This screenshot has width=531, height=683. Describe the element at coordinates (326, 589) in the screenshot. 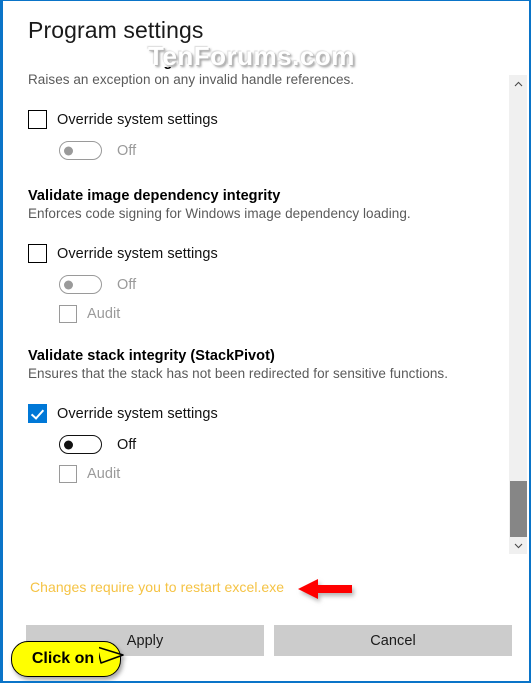

I see `red-arrow-annotation` at that location.